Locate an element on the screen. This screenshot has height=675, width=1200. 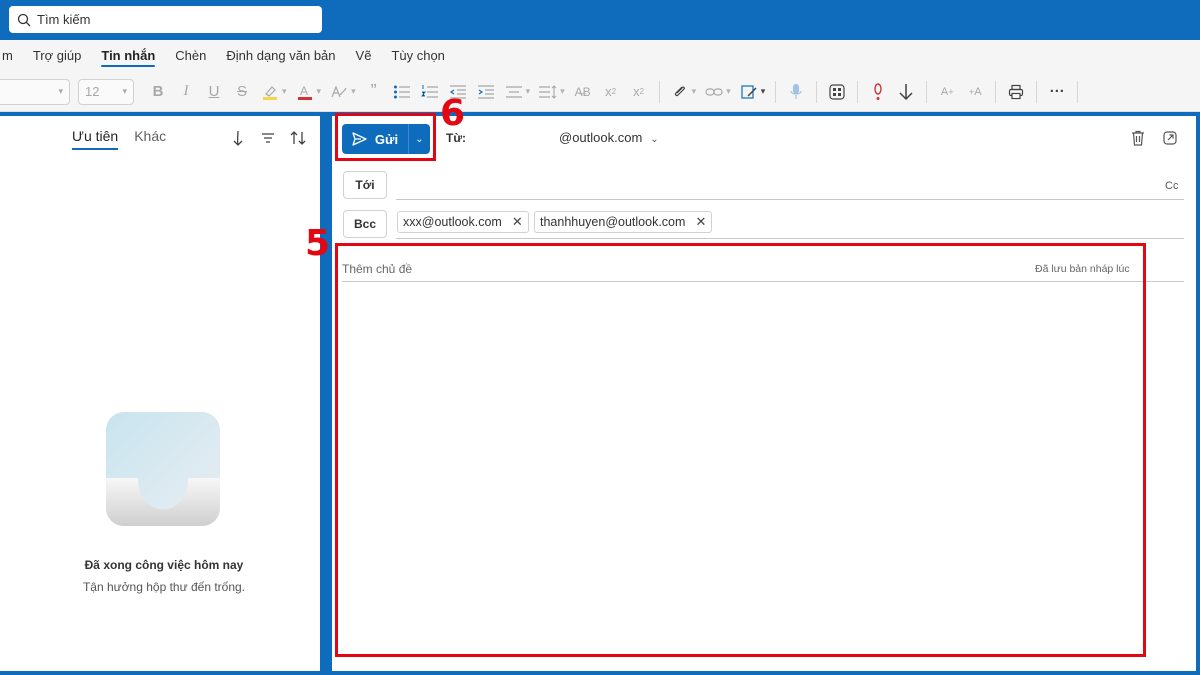
step-number-6: 6 is located at coordinates (453, 113).